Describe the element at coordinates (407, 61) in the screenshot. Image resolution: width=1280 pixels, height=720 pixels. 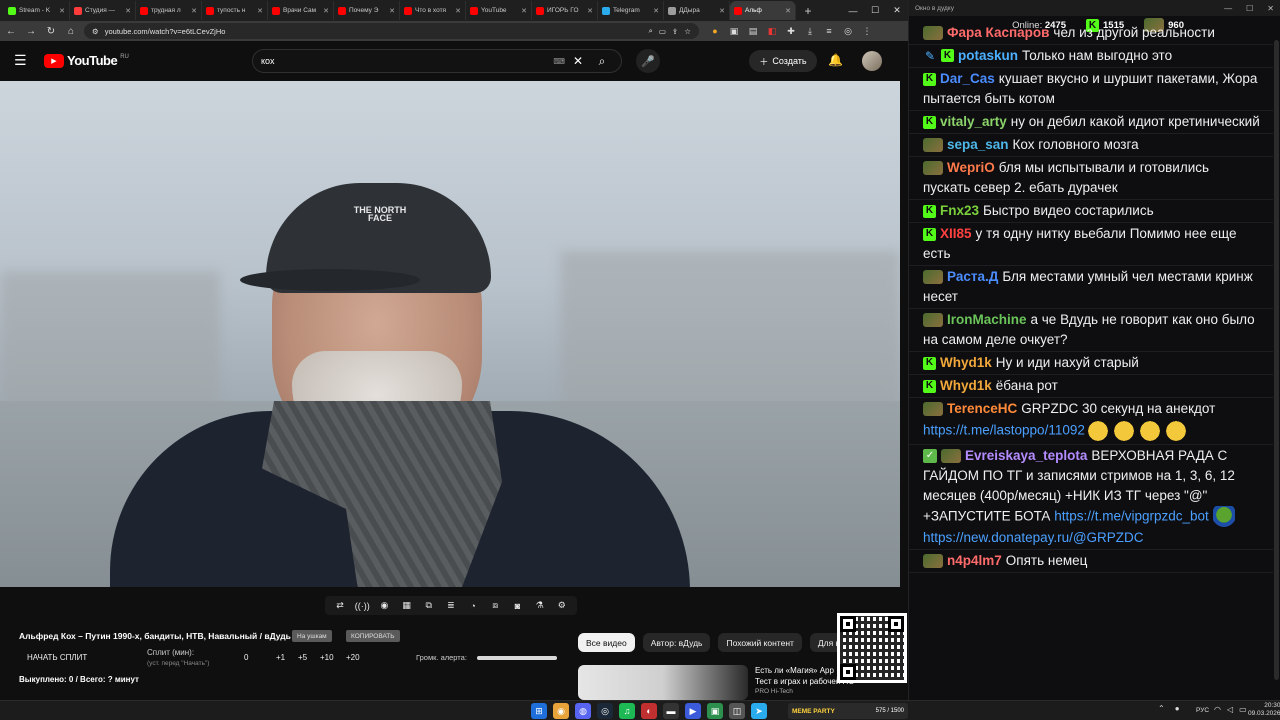
I see `search-input: кох` at that location.